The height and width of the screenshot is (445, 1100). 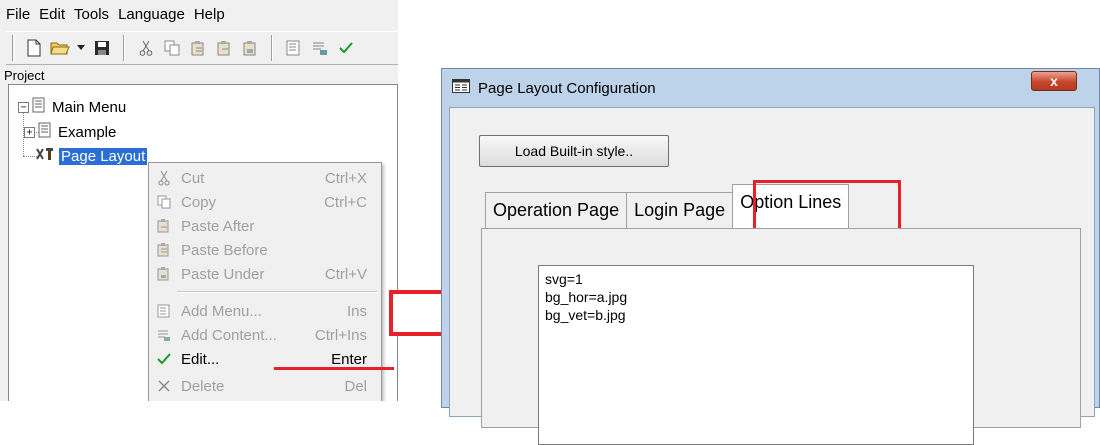 What do you see at coordinates (102, 48) in the screenshot?
I see `save-icon` at bounding box center [102, 48].